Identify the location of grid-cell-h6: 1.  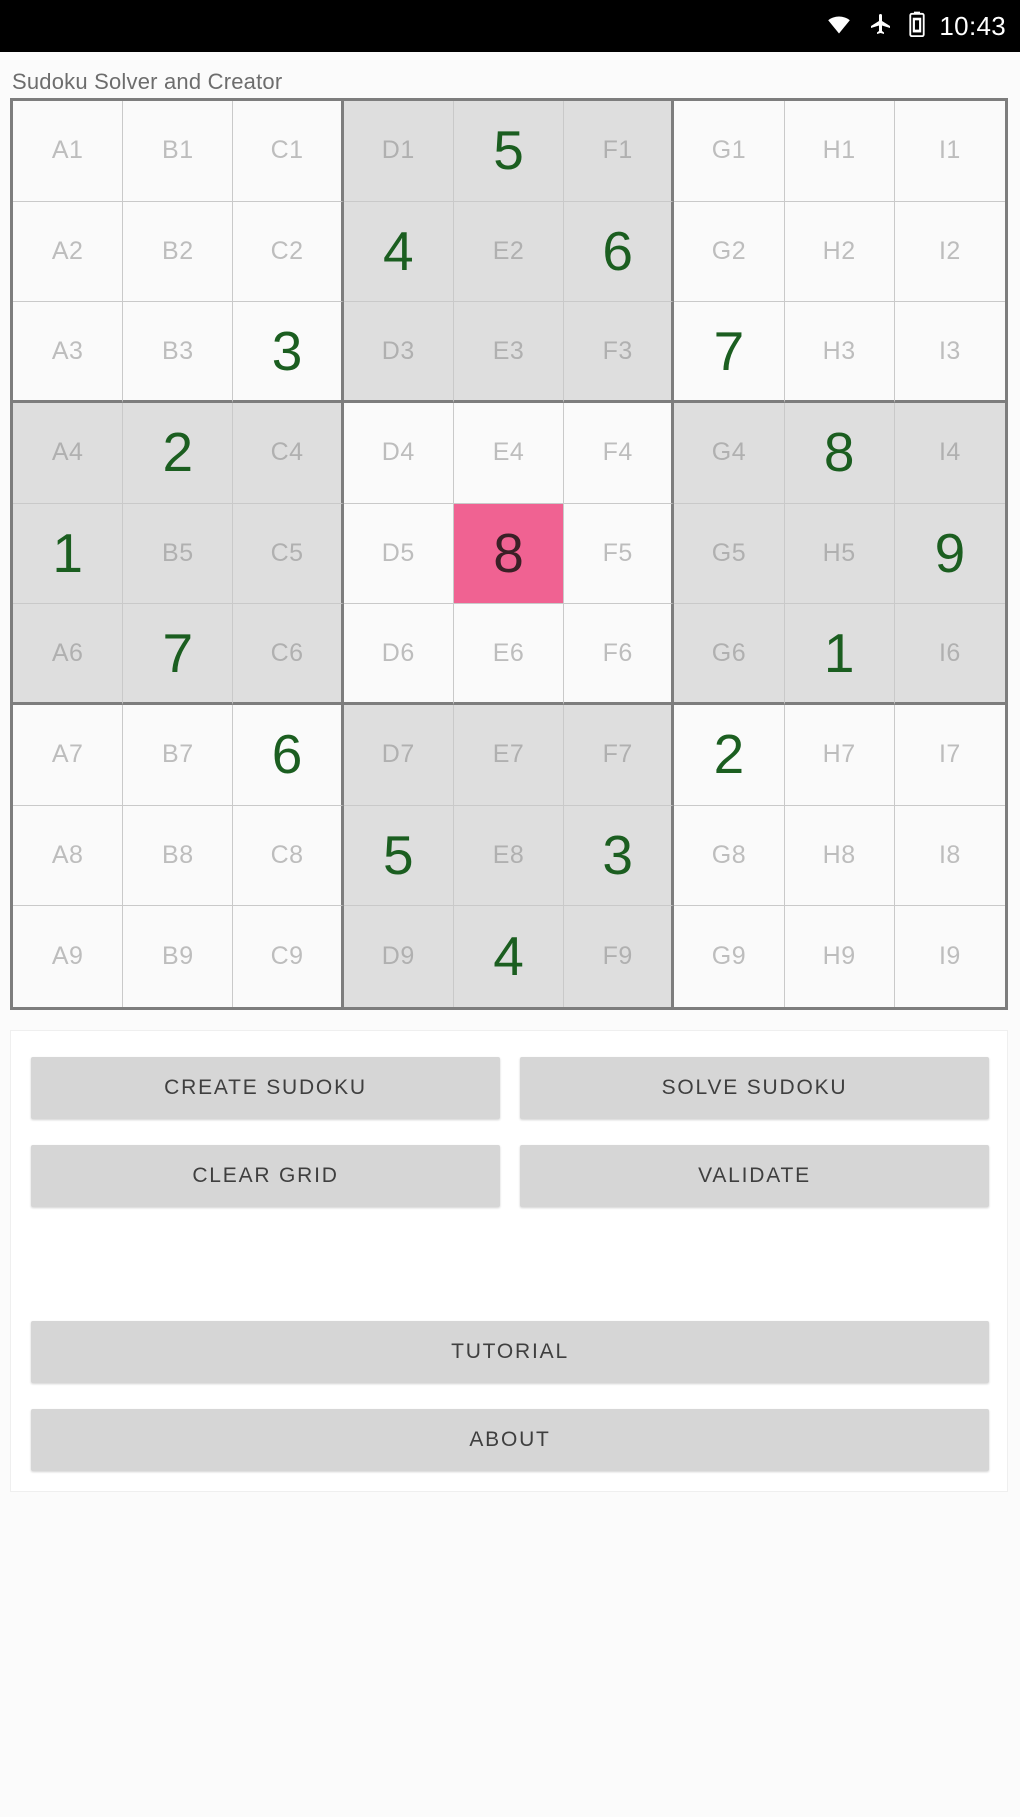
(839, 654).